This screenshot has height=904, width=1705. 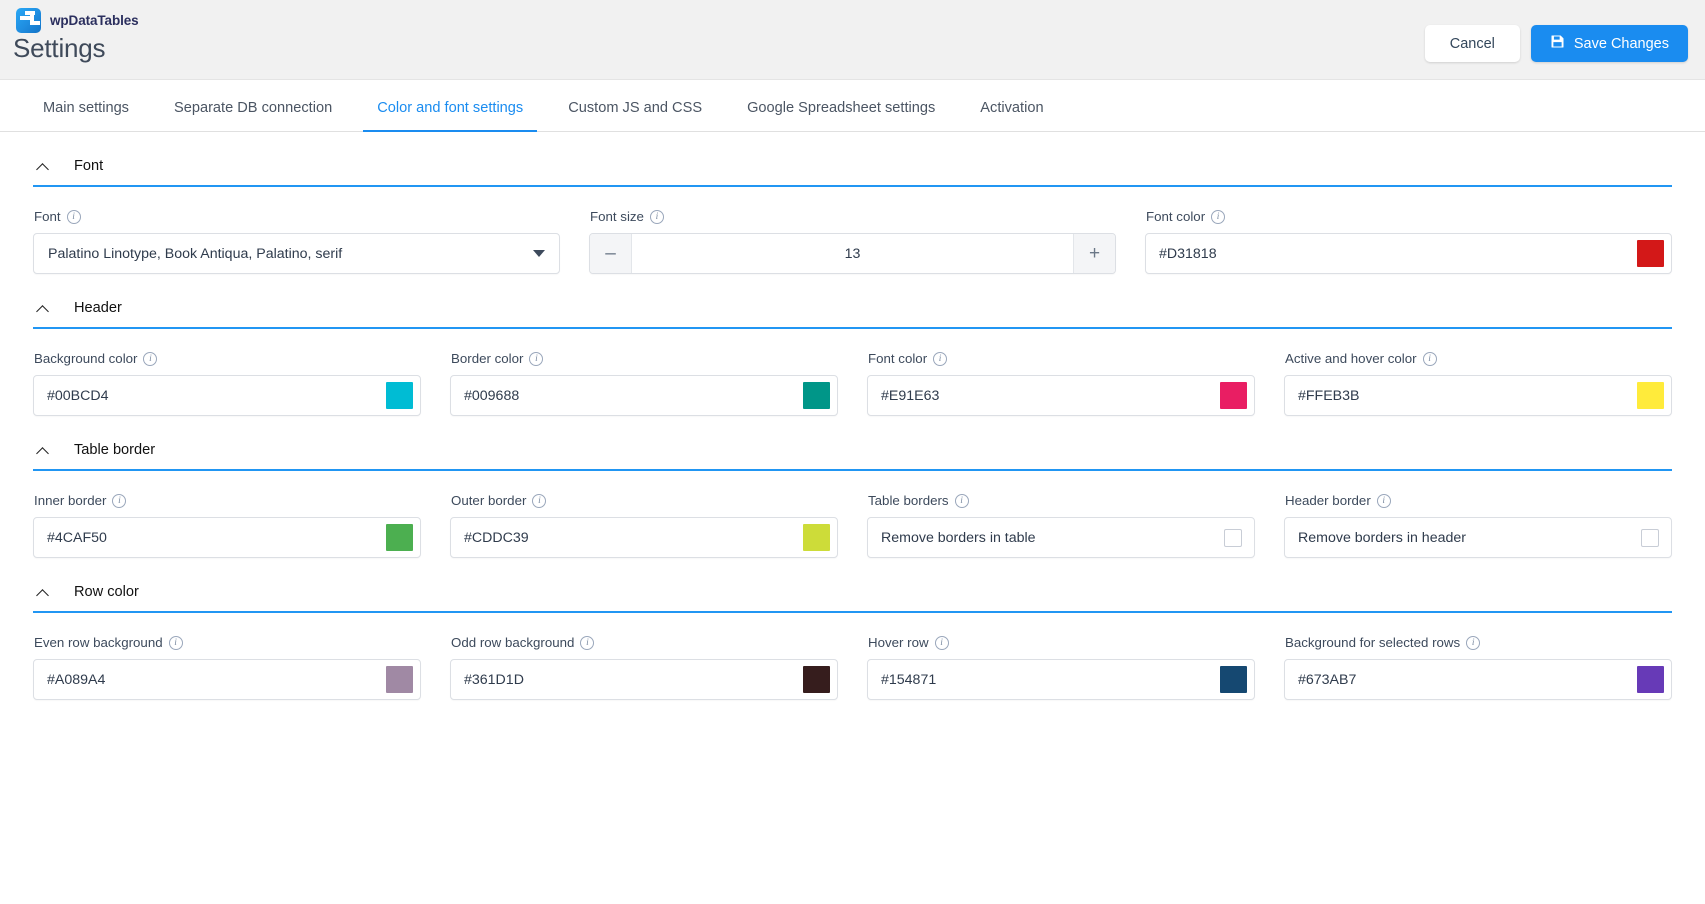 What do you see at coordinates (1461, 680) in the screenshot?
I see `input-value: #673AB7` at bounding box center [1461, 680].